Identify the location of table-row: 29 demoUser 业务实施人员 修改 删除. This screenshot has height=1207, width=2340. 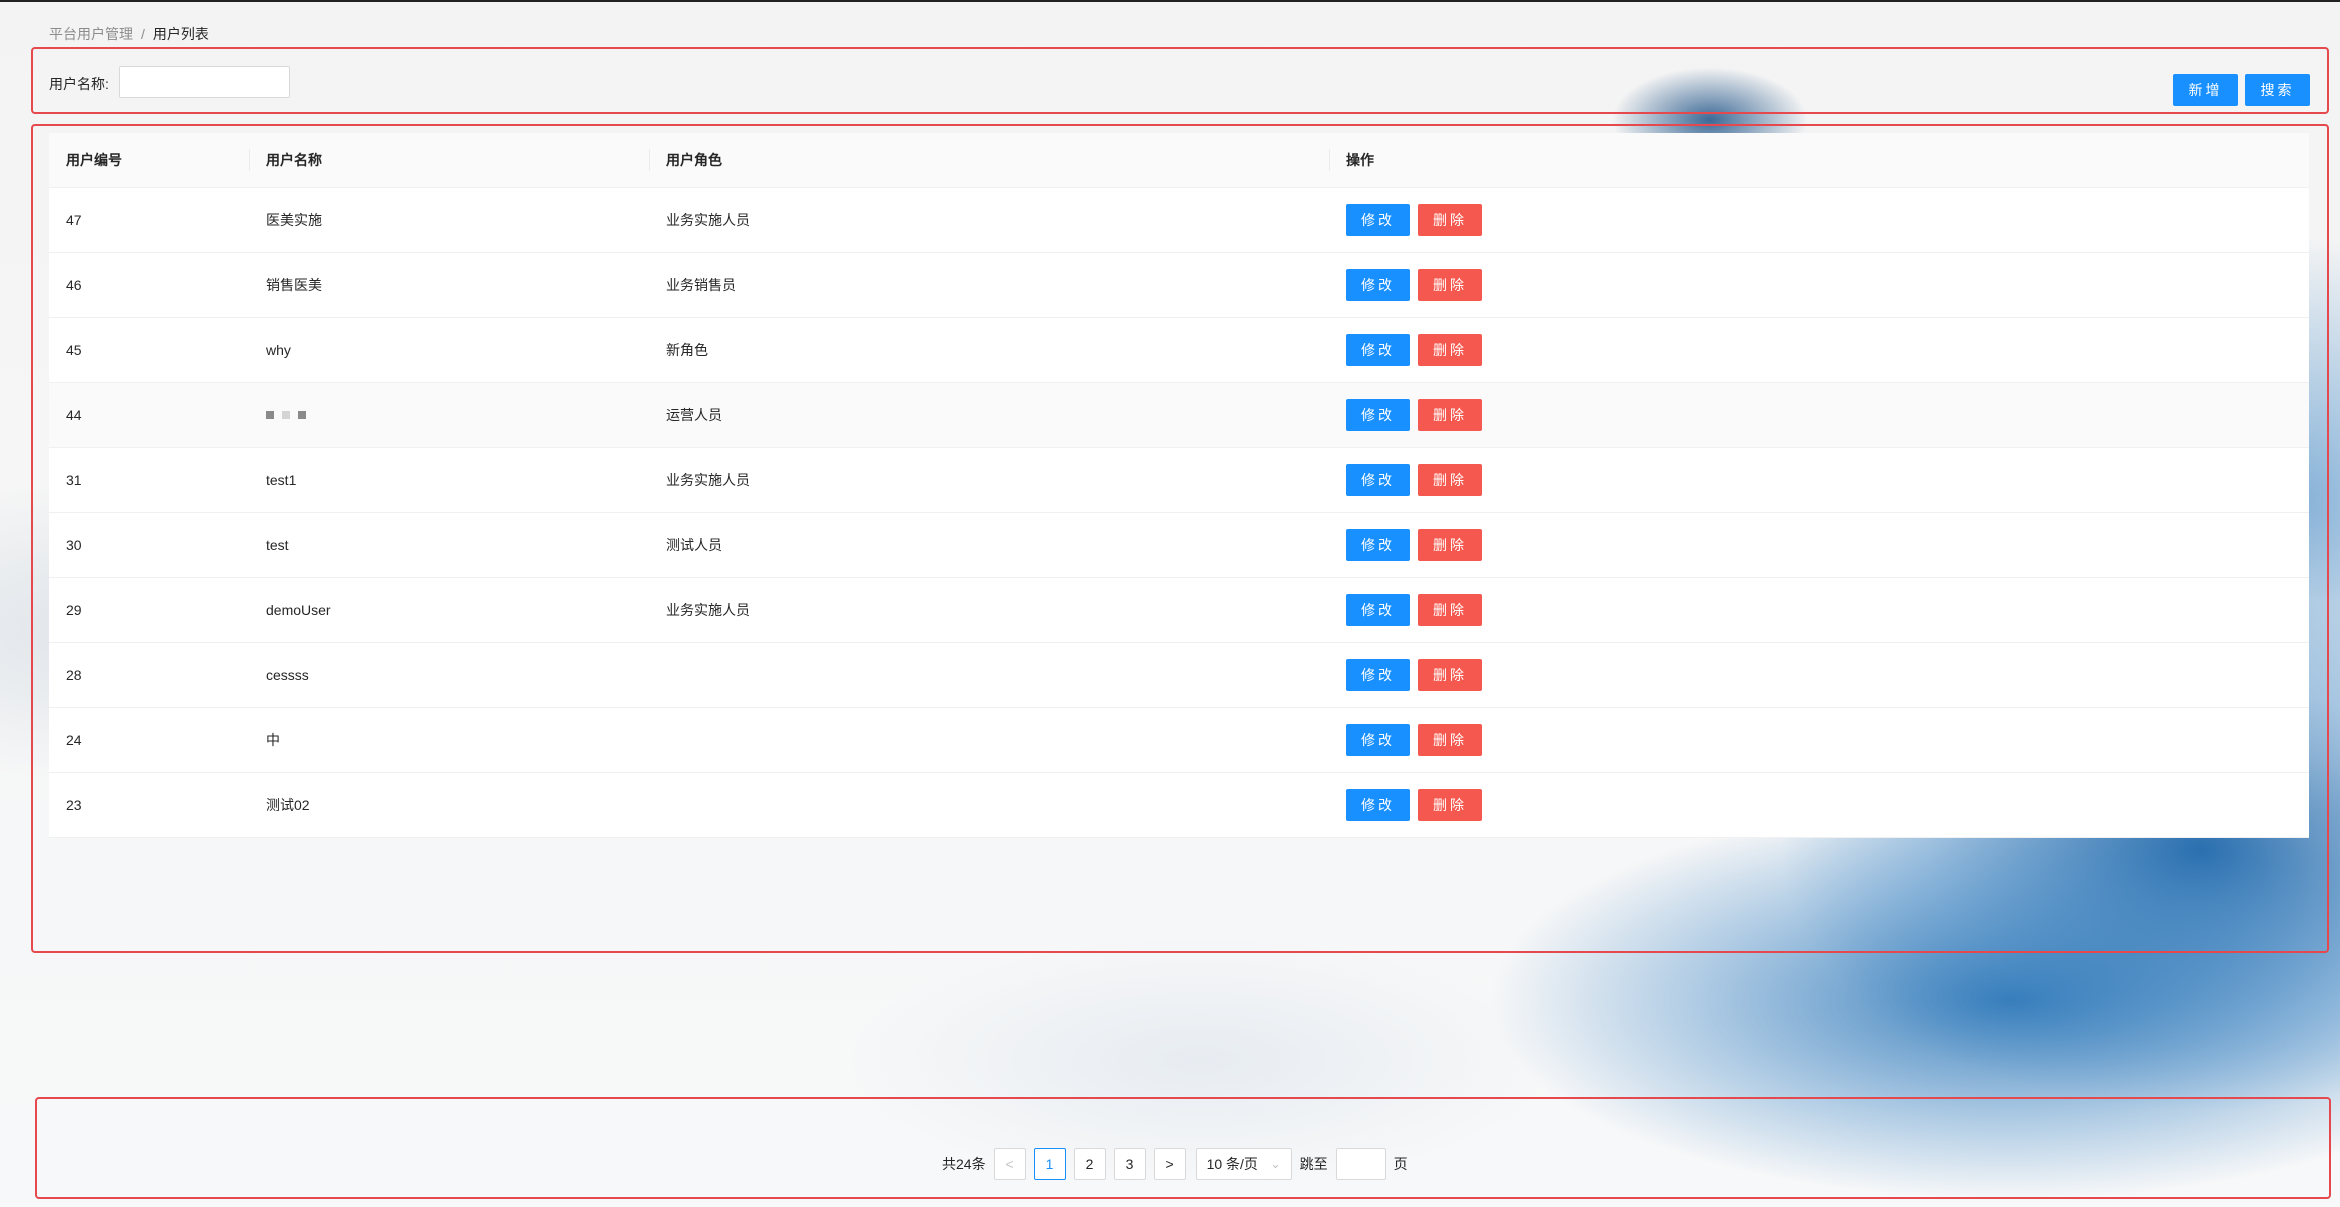
(1179, 610).